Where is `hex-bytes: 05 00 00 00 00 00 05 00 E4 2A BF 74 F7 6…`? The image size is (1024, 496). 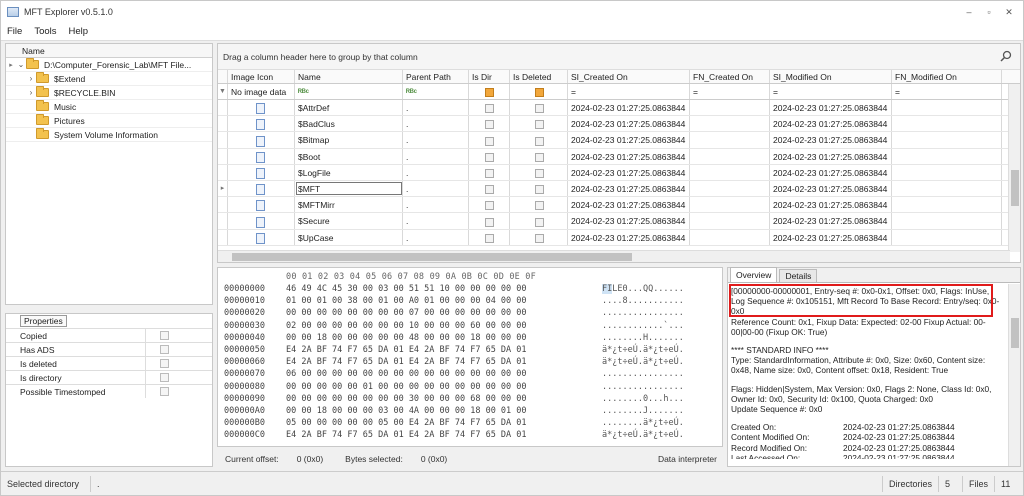 hex-bytes: 05 00 00 00 00 00 05 00 E4 2A BF 74 F7 6… is located at coordinates (444, 423).